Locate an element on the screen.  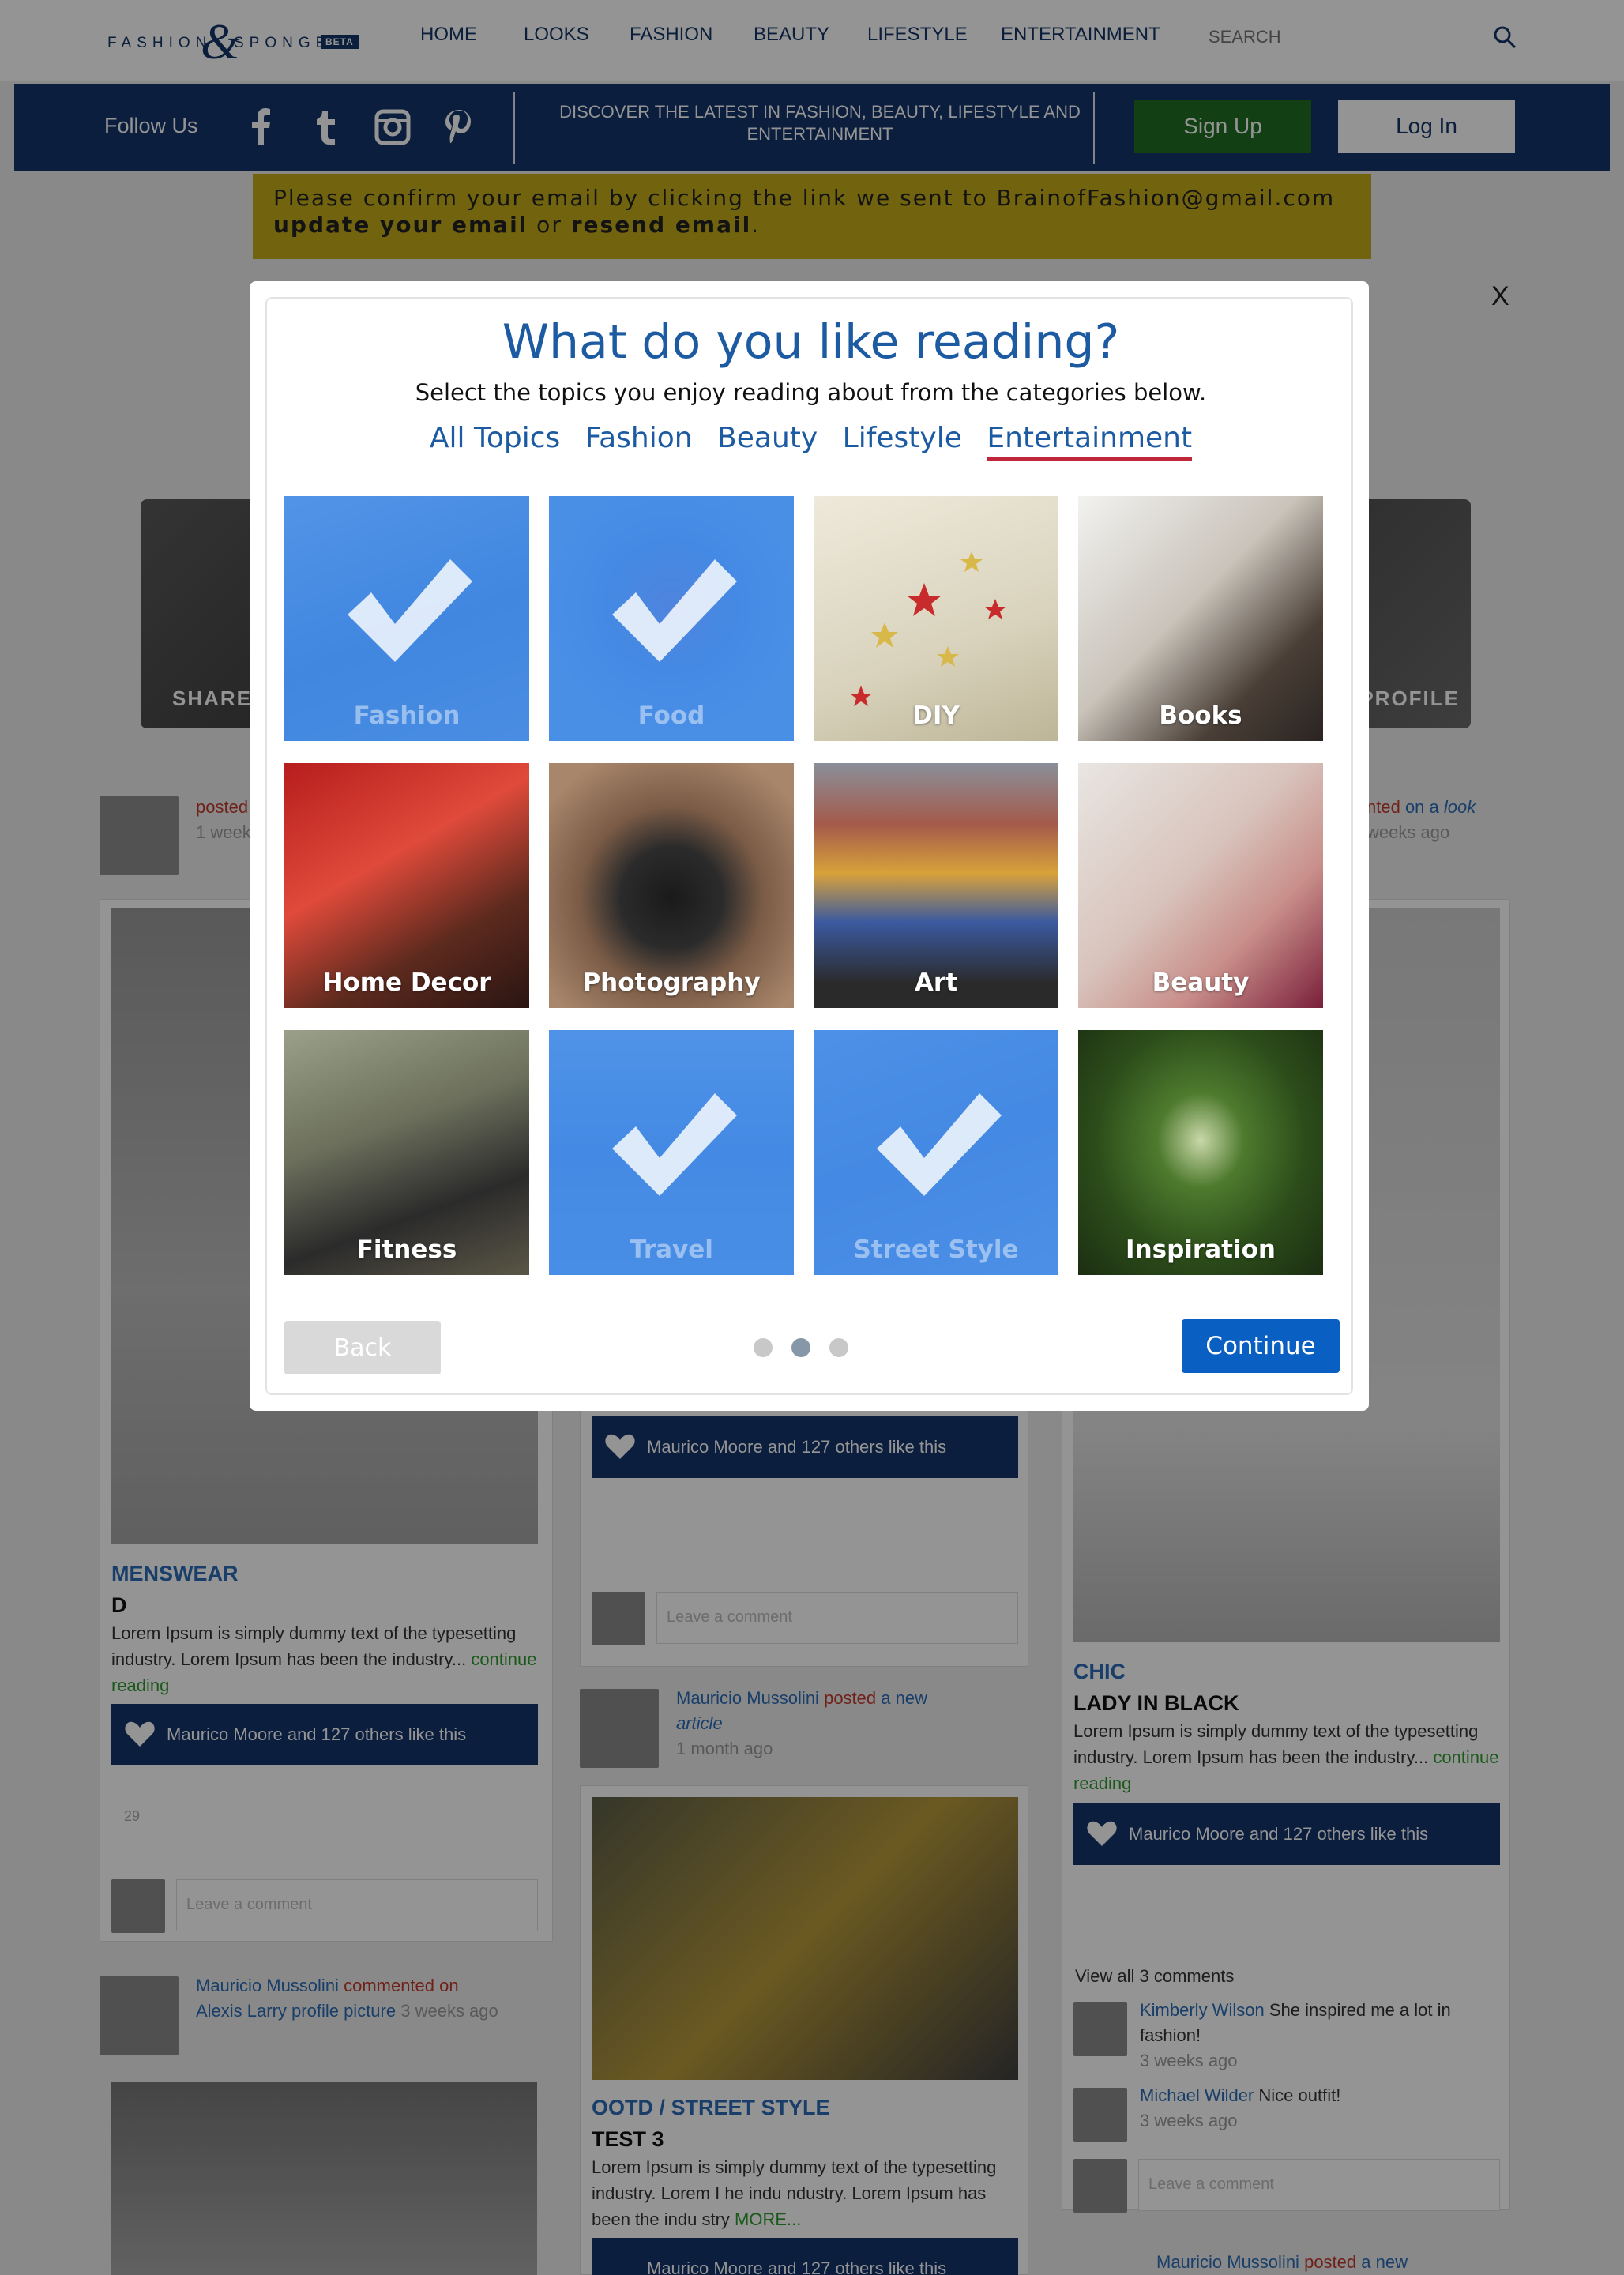
topic-label: Home Decor is located at coordinates (406, 982).